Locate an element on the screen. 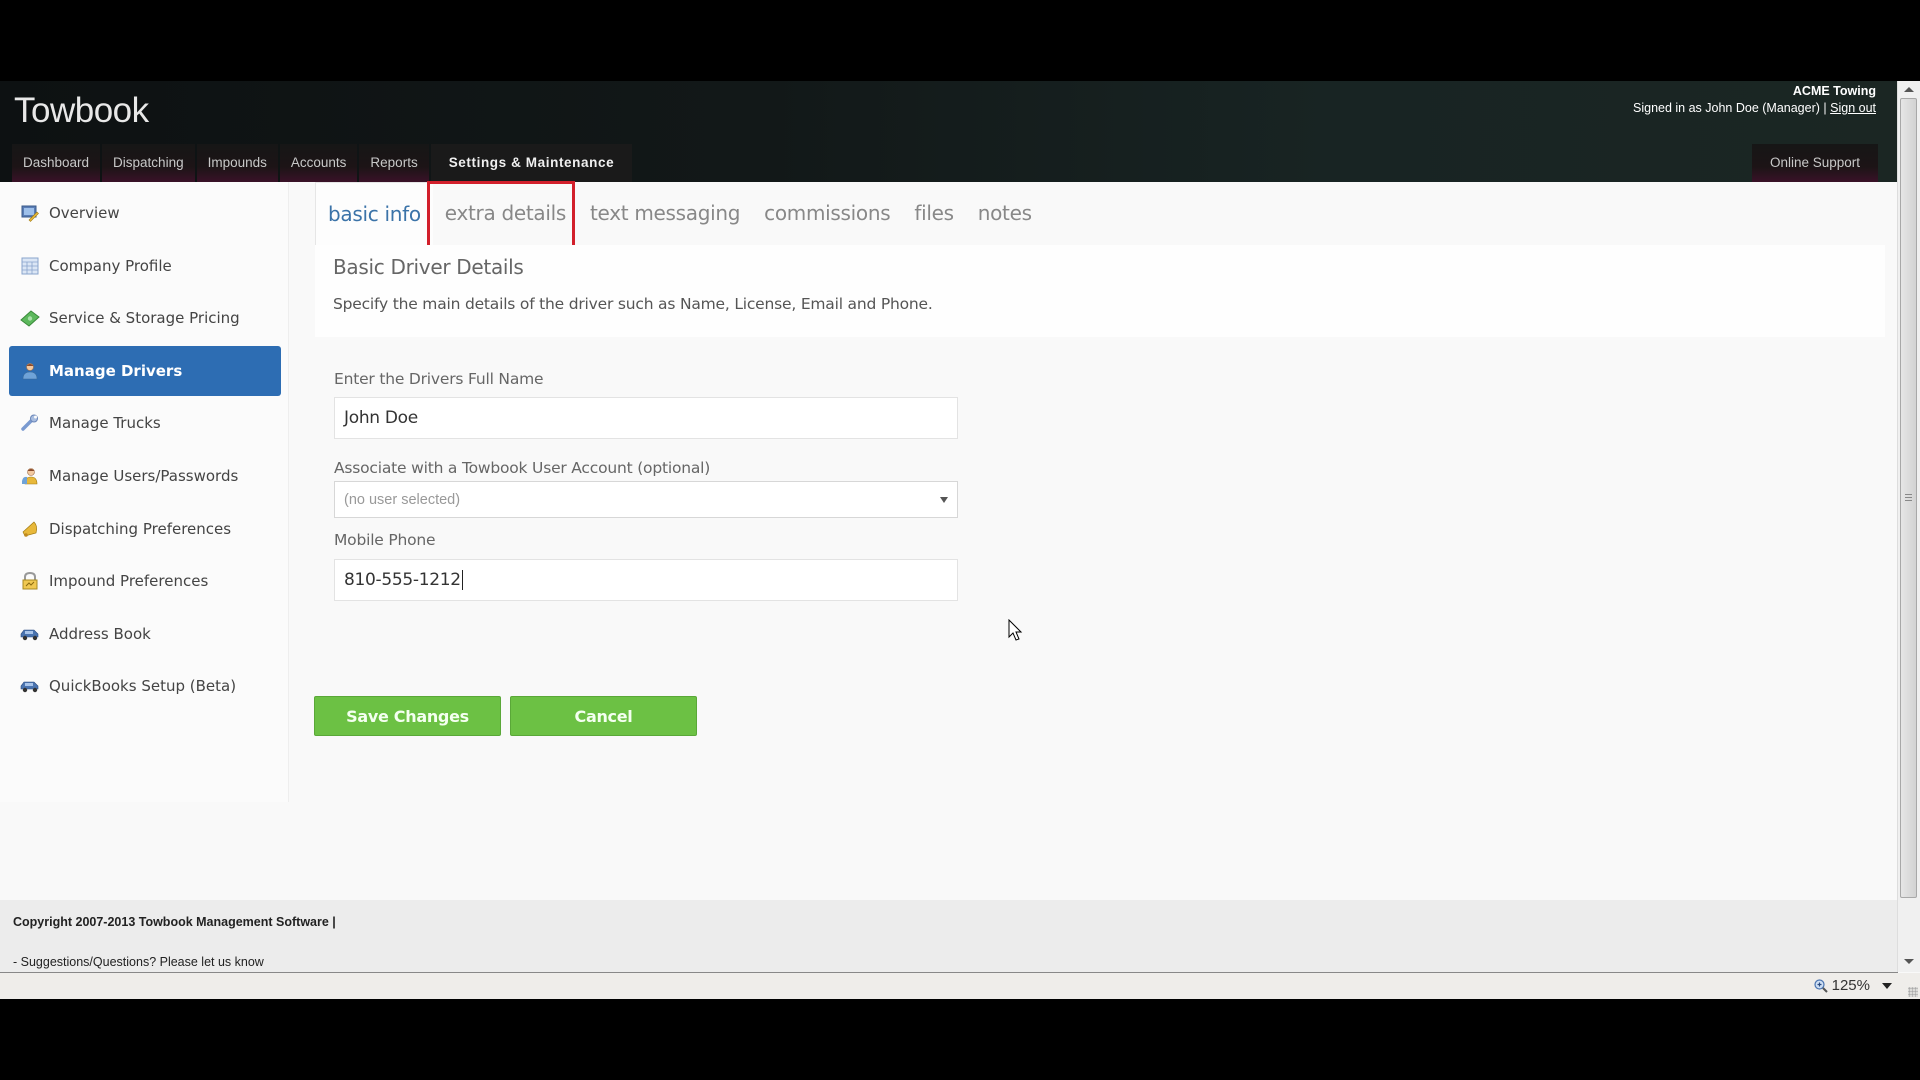 The height and width of the screenshot is (1080, 1920). sidebar-item-manage-drivers: Manage Drivers is located at coordinates (145, 371).